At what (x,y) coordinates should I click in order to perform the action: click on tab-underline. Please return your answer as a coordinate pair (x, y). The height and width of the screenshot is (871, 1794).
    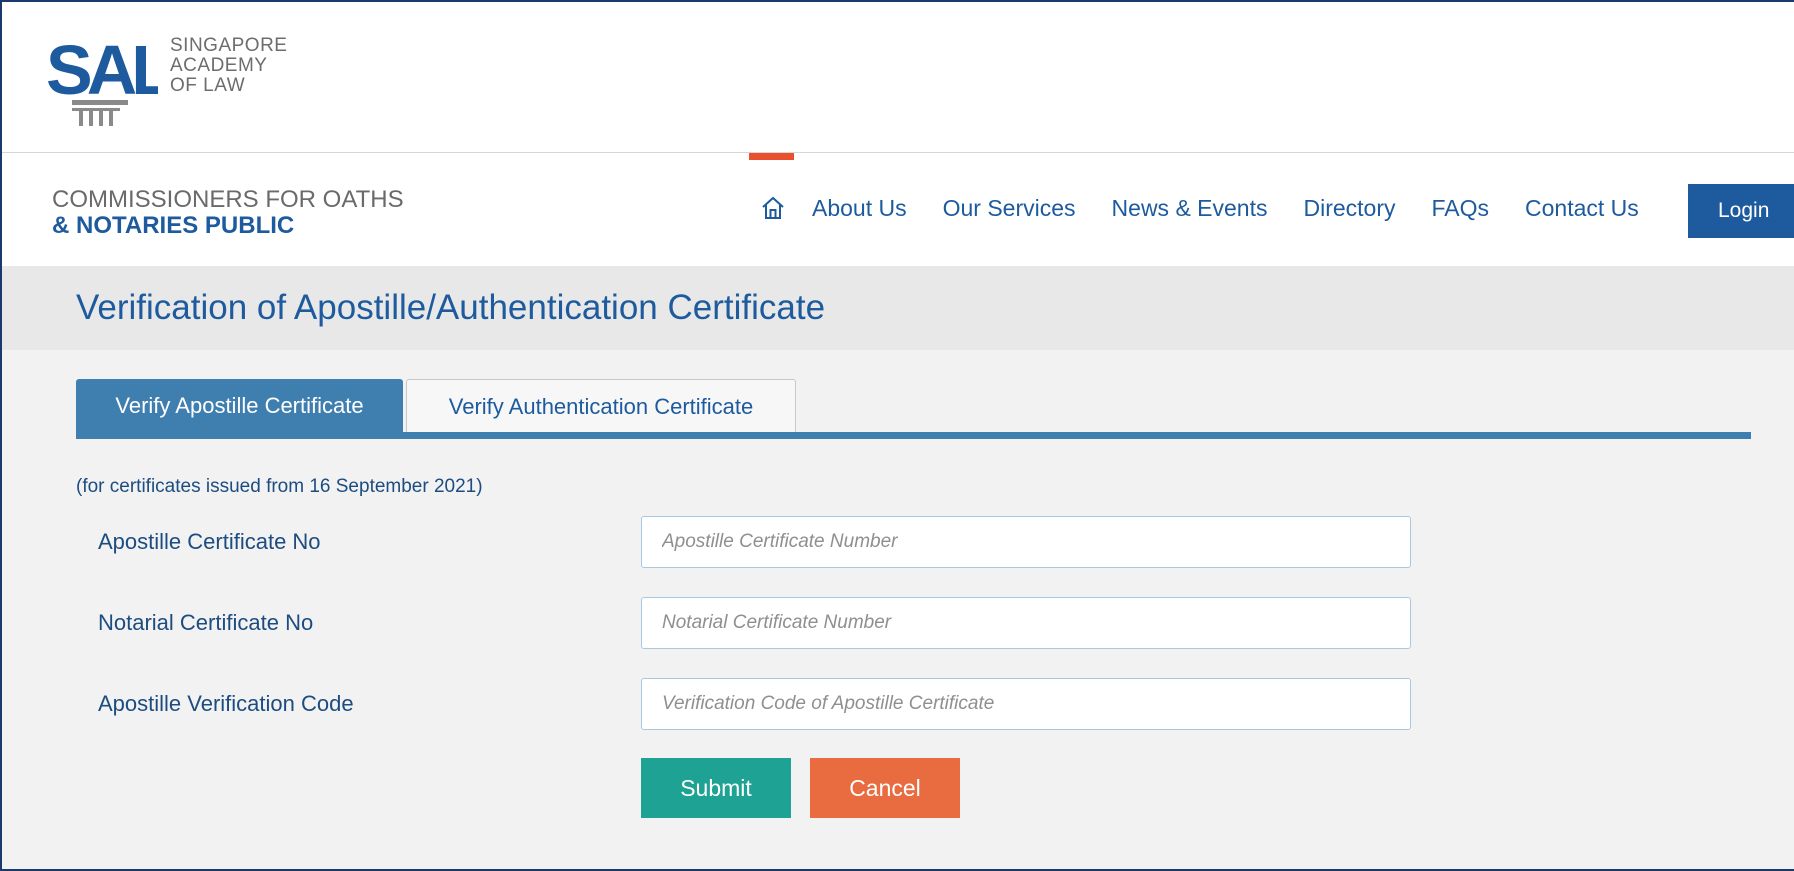
    Looking at the image, I should click on (913, 435).